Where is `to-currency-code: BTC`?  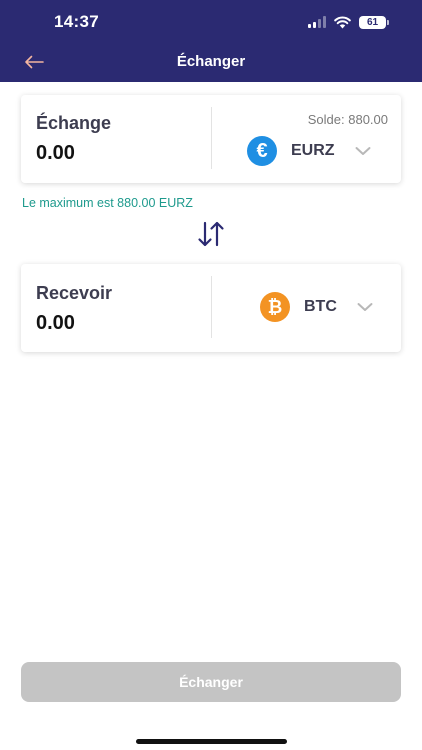
to-currency-code: BTC is located at coordinates (320, 306).